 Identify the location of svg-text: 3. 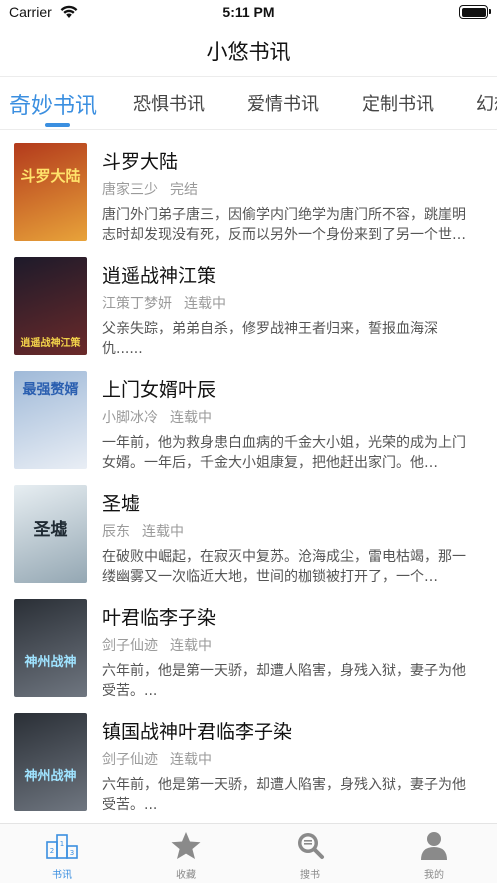
(72, 853).